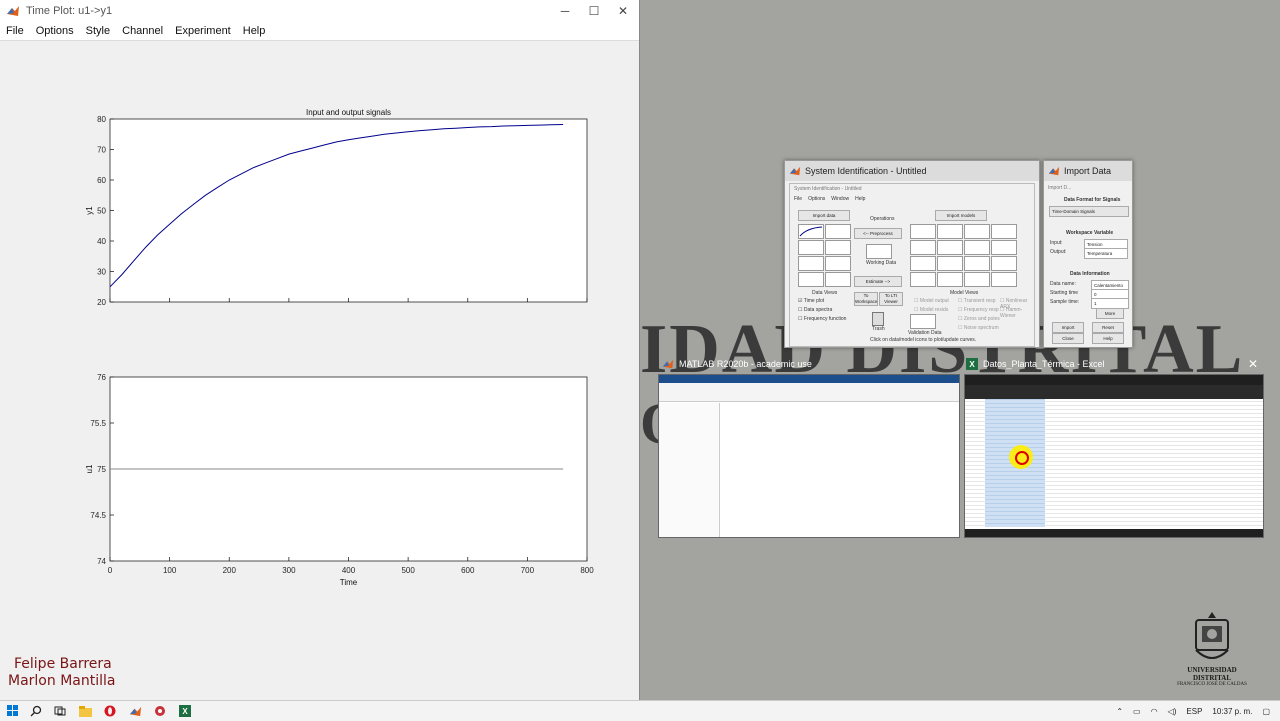 The image size is (1280, 721). I want to click on check-time-plot: ☑ Time plot, so click(811, 301).